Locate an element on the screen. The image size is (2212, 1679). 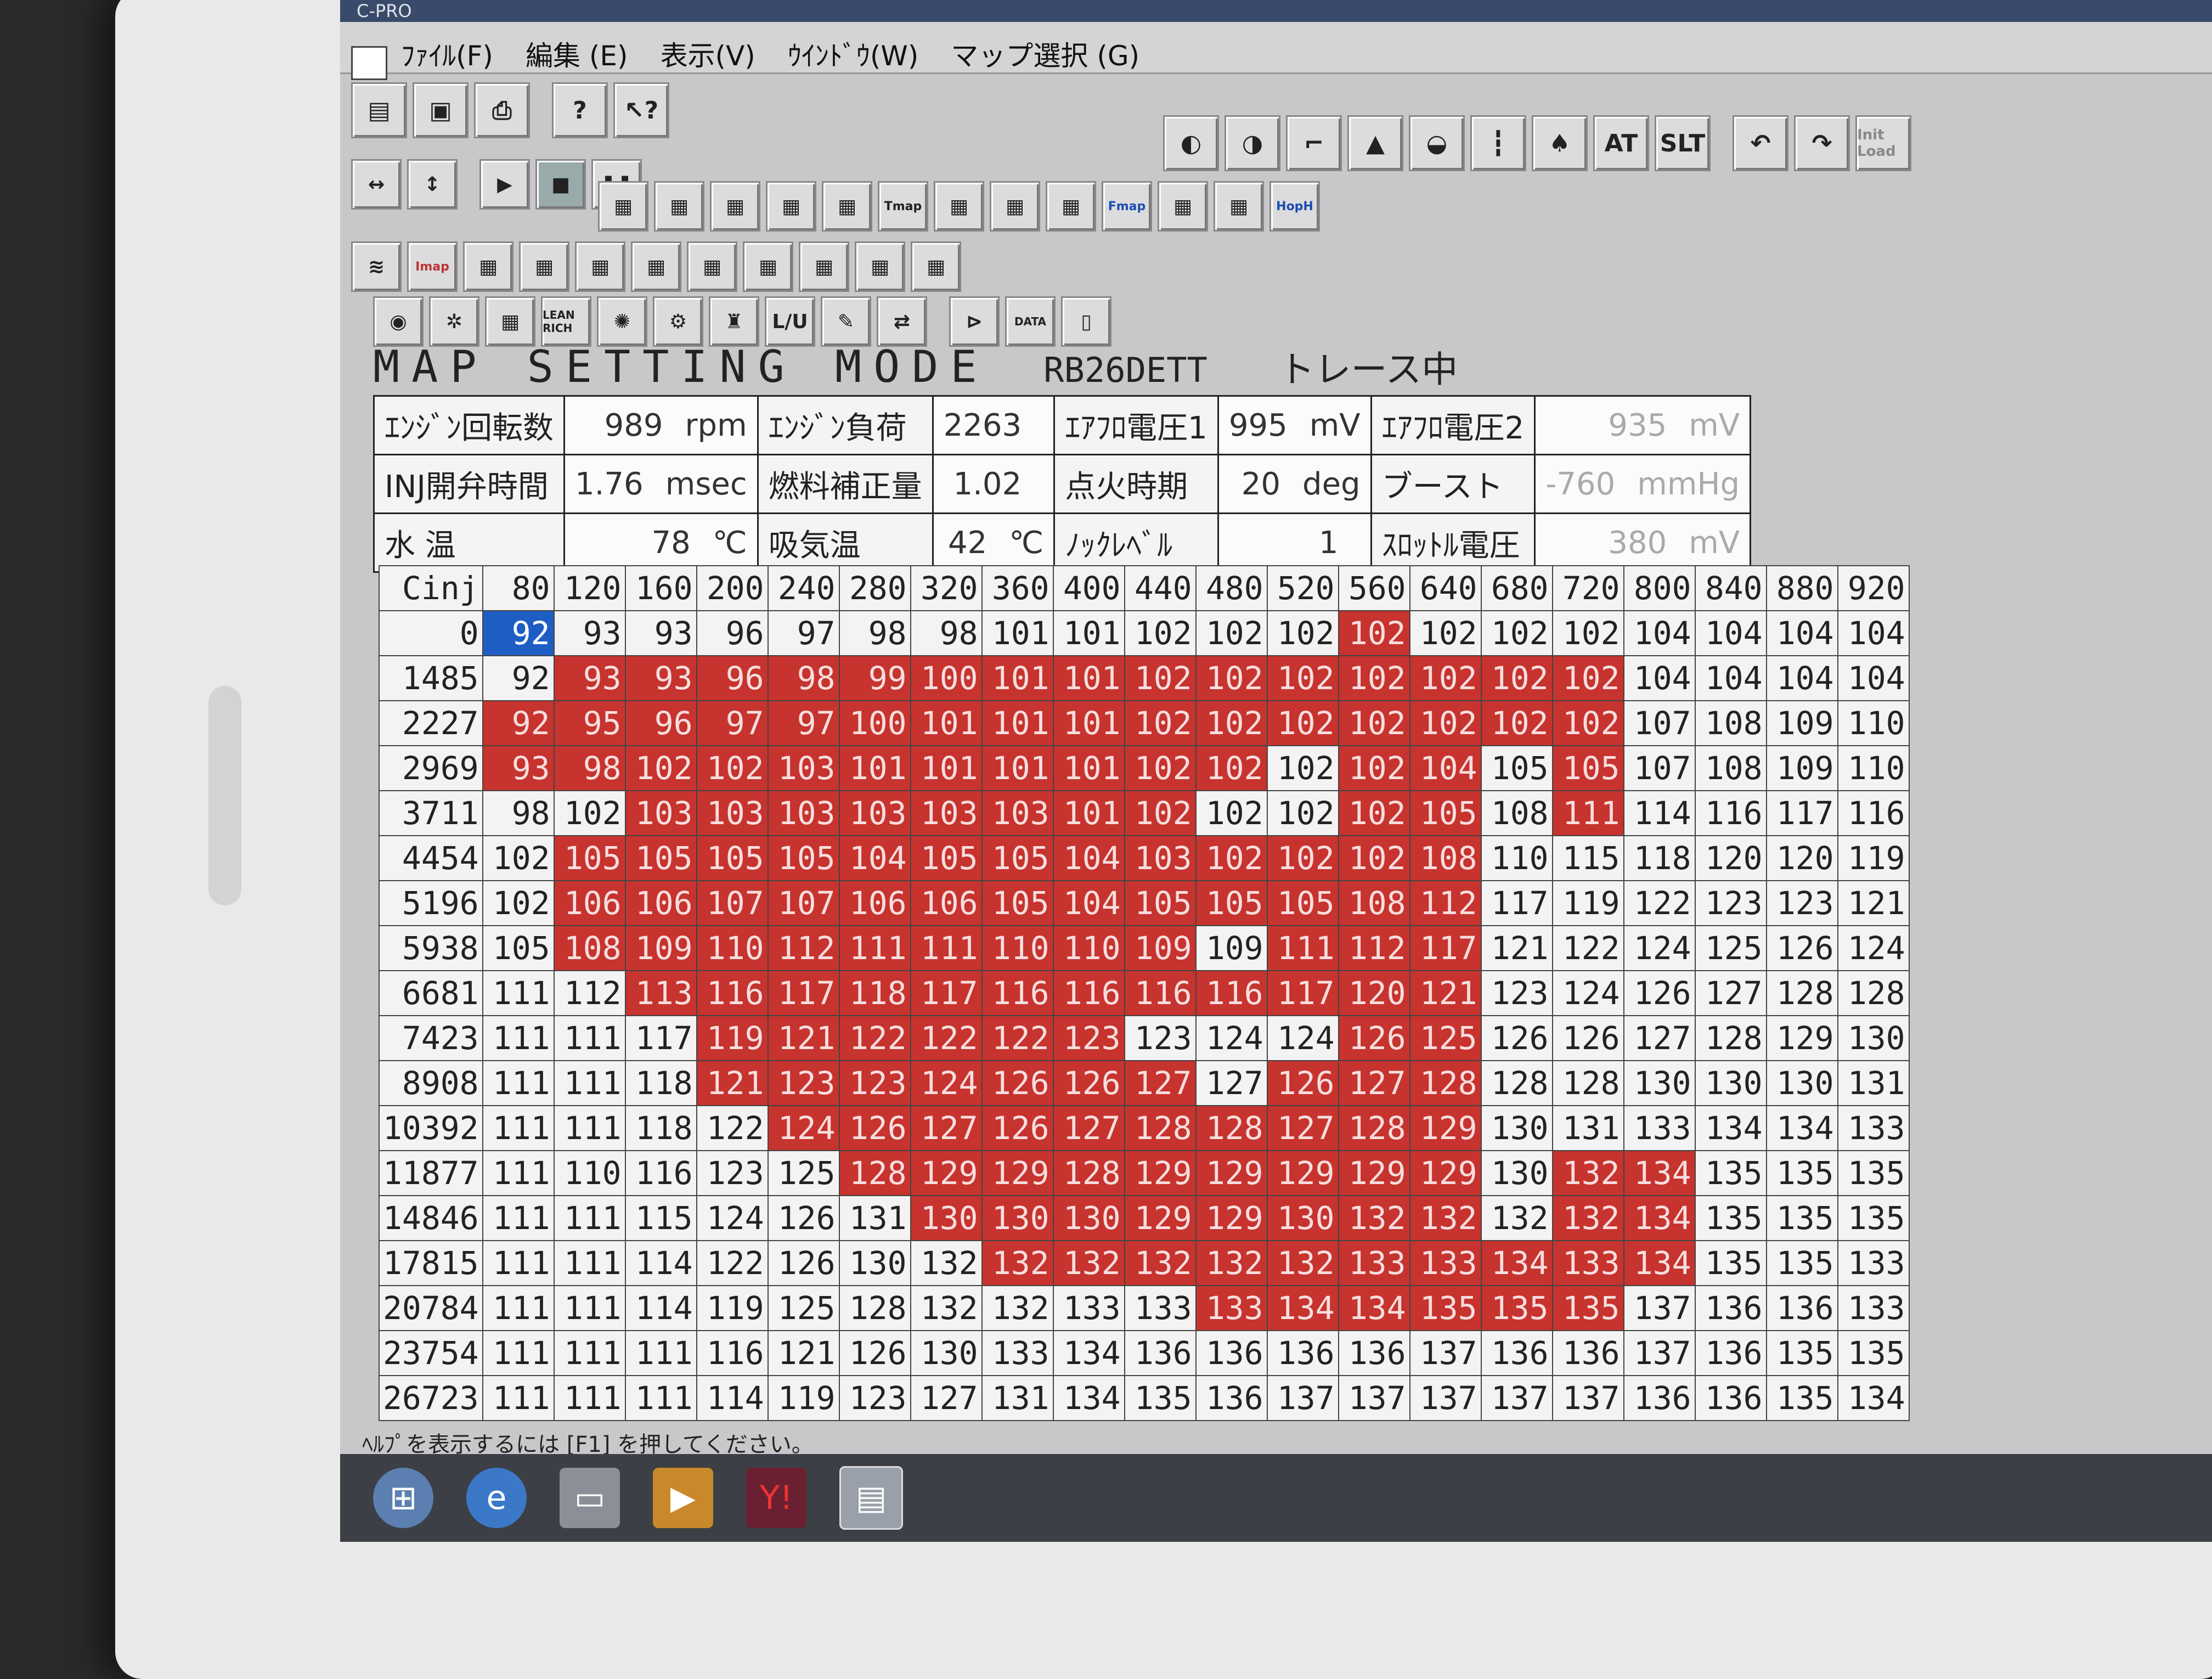
map-icon-10: ▦ is located at coordinates (1239, 207).